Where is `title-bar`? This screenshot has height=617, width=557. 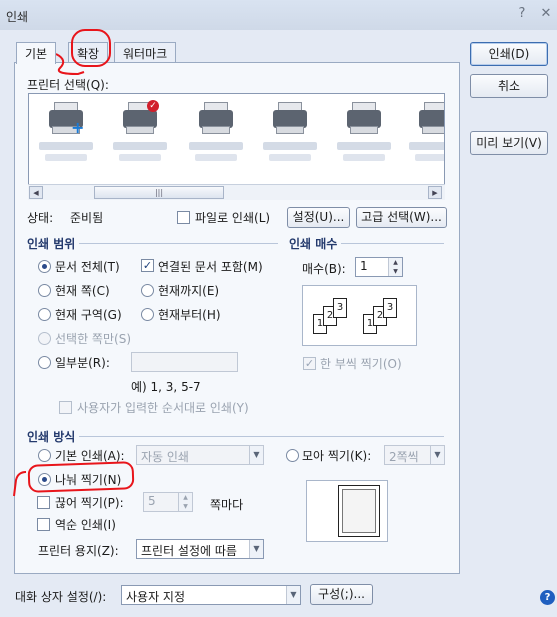
title-bar is located at coordinates (278, 15).